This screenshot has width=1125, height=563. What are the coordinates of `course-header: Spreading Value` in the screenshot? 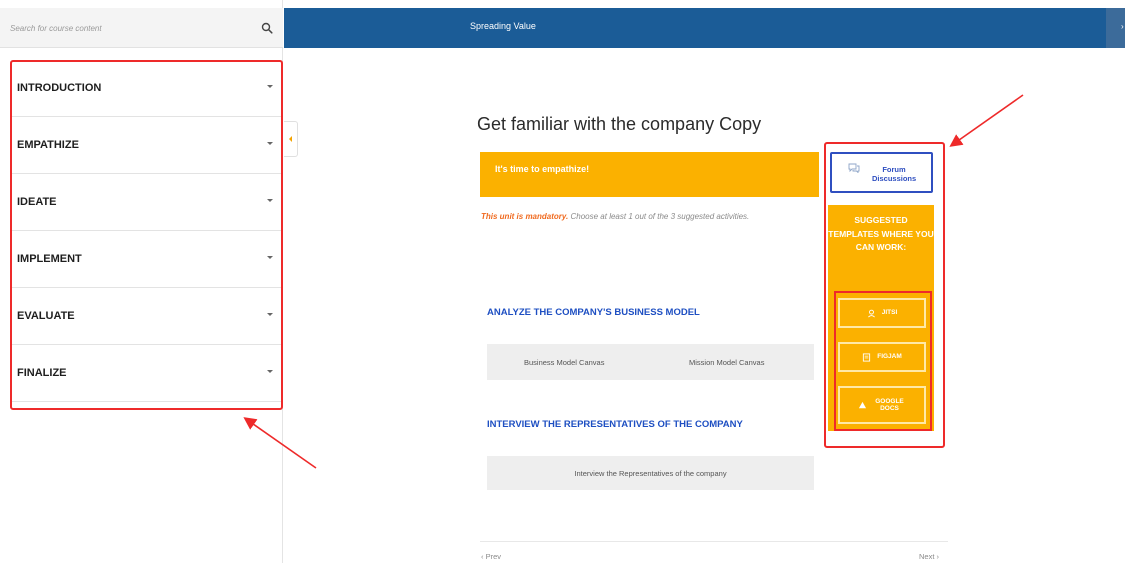 It's located at (695, 28).